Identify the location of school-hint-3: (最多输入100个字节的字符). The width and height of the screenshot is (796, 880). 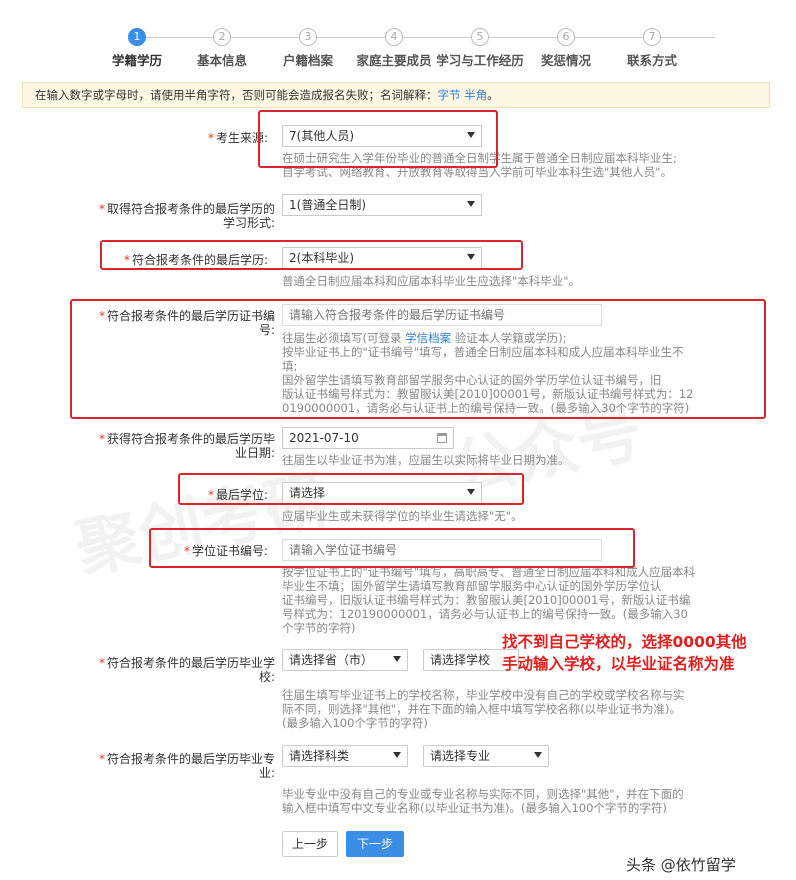
(355, 723).